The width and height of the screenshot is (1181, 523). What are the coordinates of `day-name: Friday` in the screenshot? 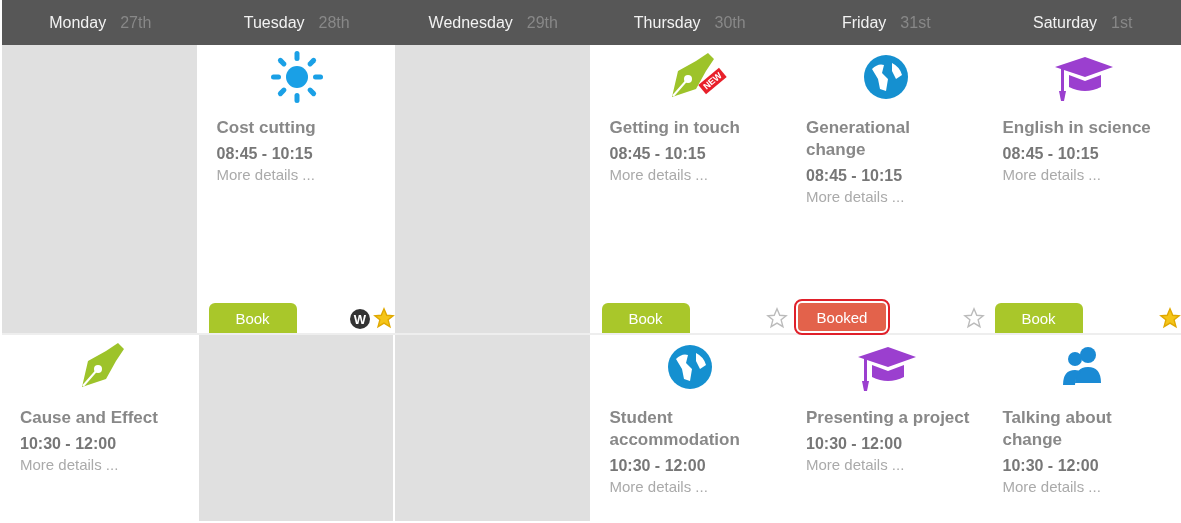 It's located at (864, 22).